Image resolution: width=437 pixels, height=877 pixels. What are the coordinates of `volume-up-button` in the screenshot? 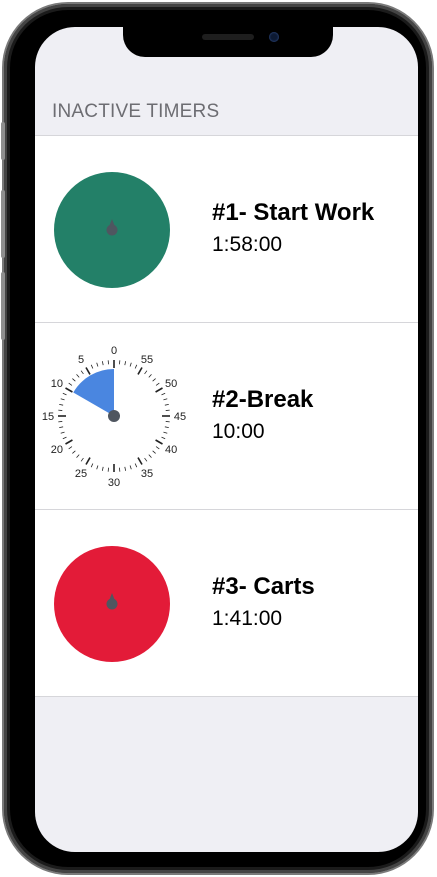 It's located at (3, 224).